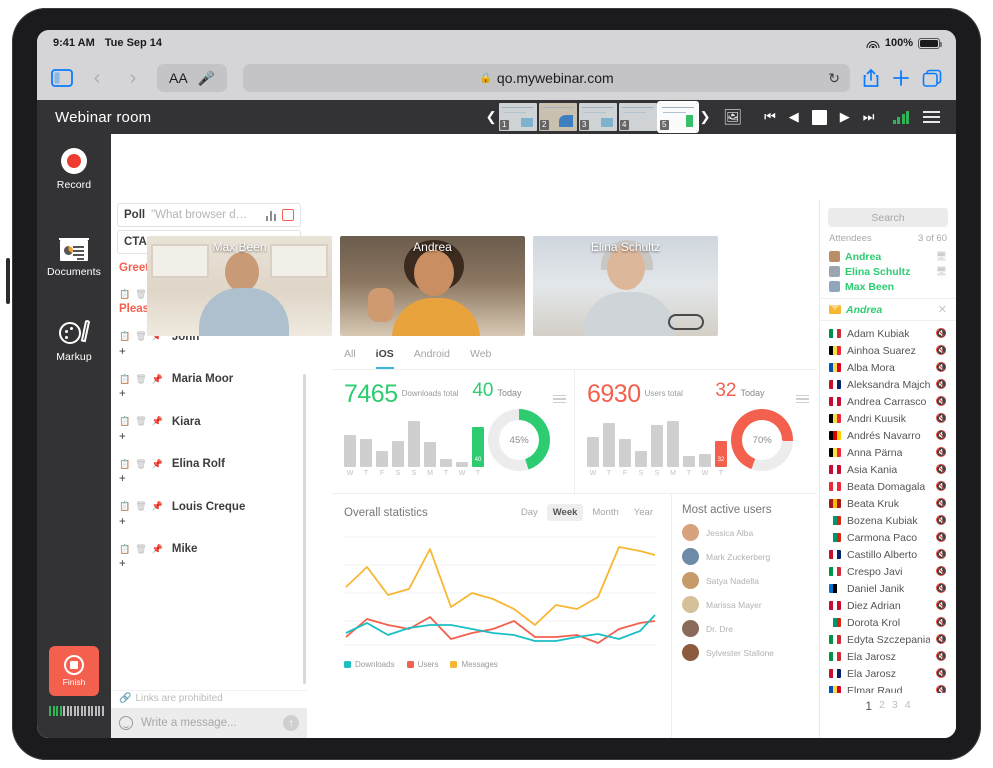 Image resolution: width=993 pixels, height=768 pixels. Describe the element at coordinates (126, 723) in the screenshot. I see `emoji-icon` at that location.